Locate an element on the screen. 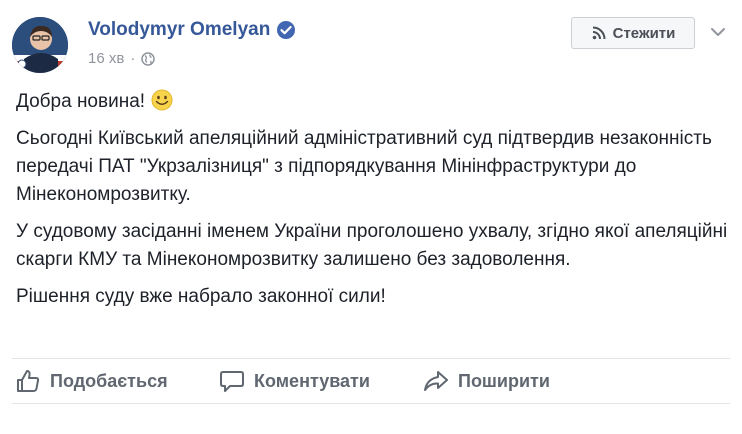 The image size is (742, 434). share-button: Поширити is located at coordinates (486, 381).